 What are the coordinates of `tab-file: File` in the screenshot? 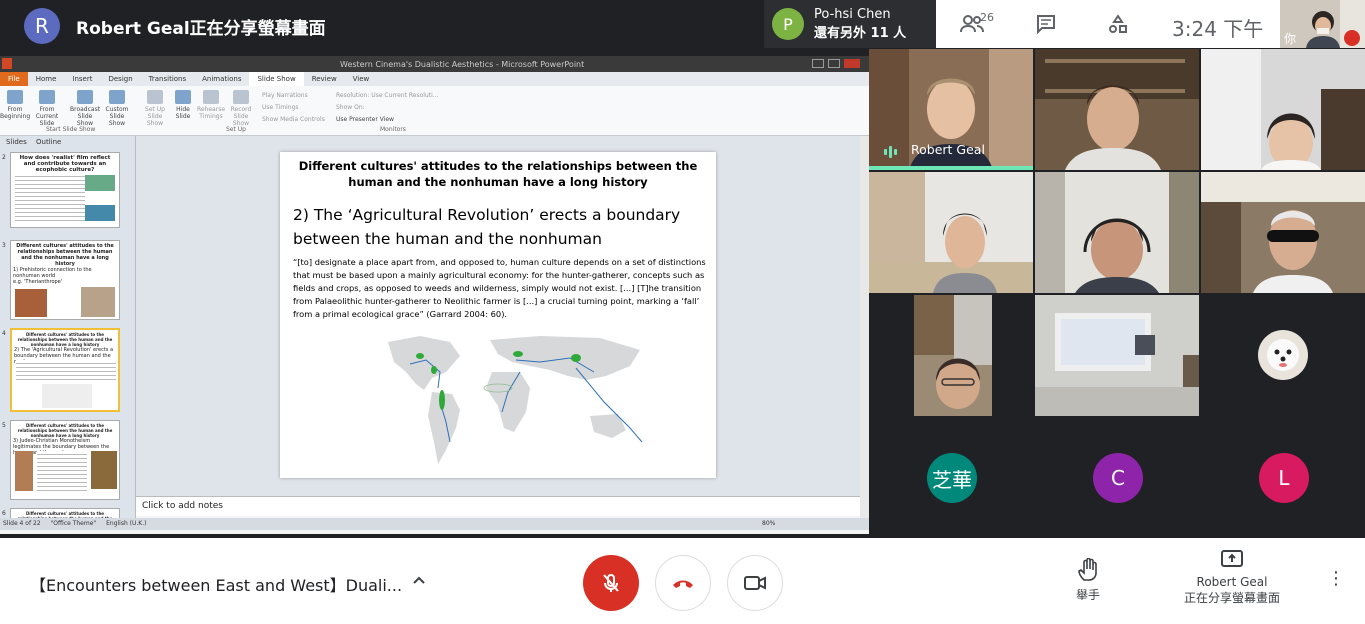 It's located at (14, 79).